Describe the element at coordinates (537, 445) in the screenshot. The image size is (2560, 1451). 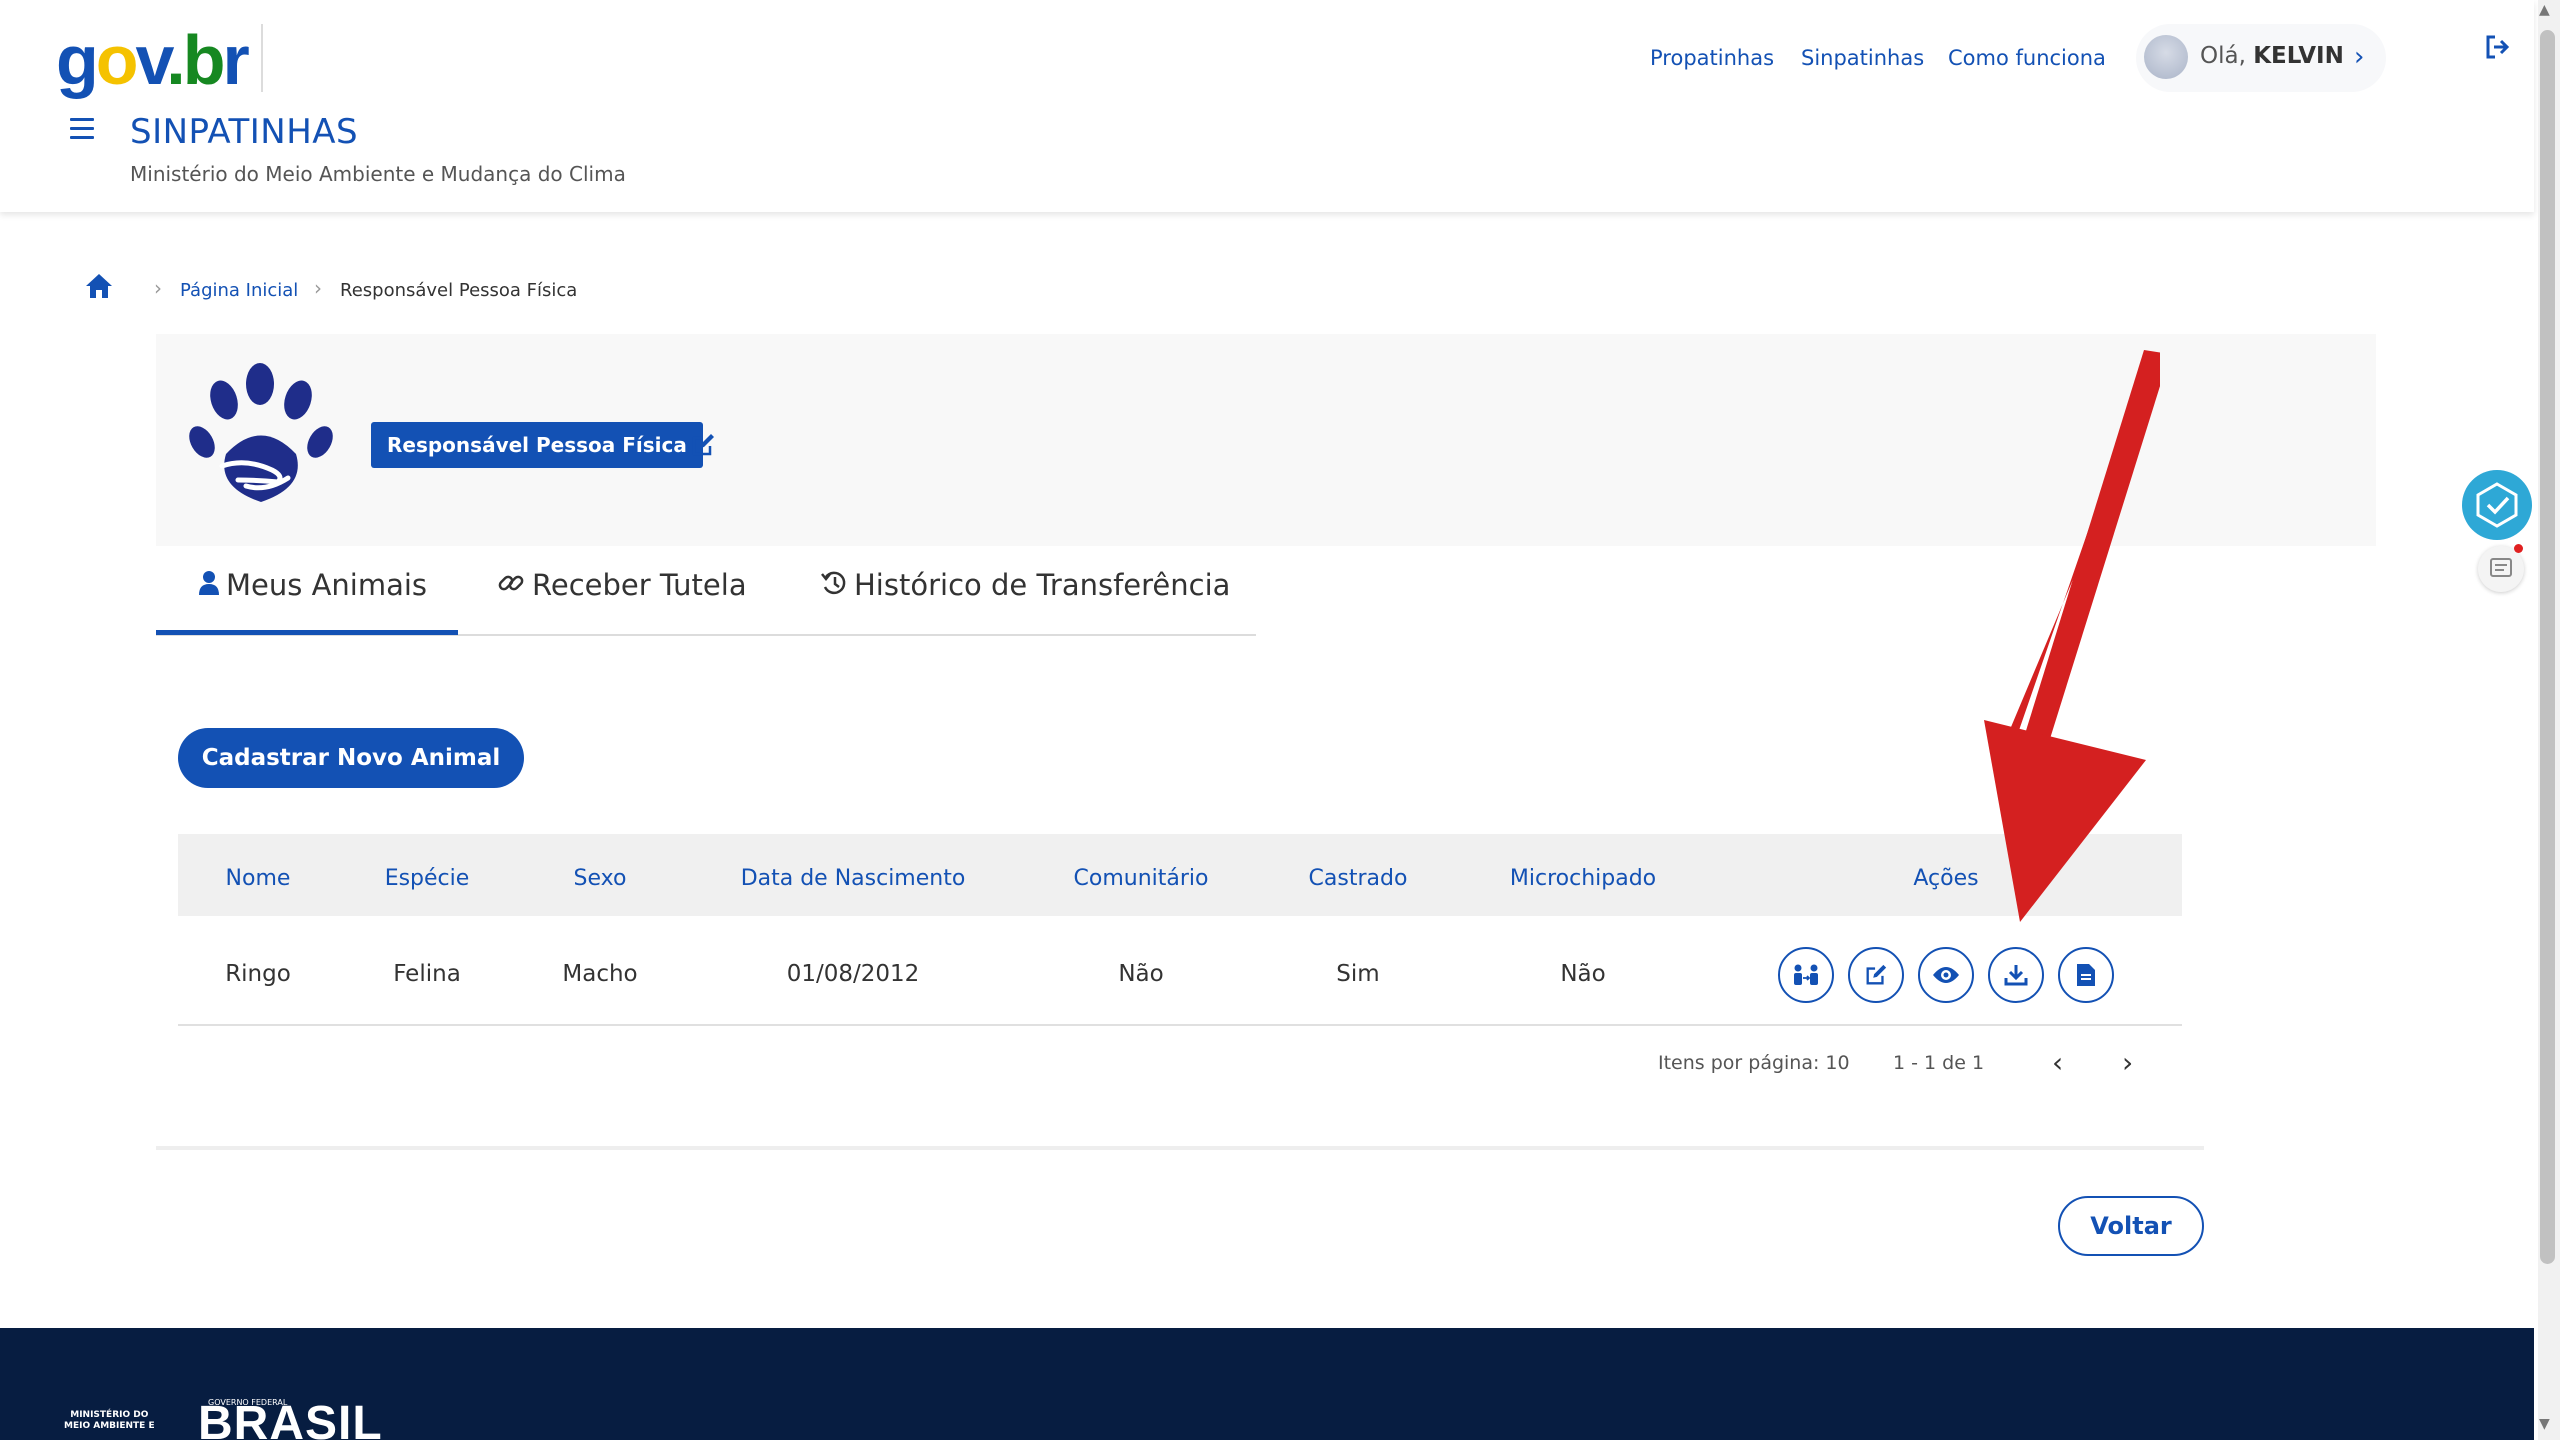
I see `role-badge: Responsável Pessoa Física` at that location.